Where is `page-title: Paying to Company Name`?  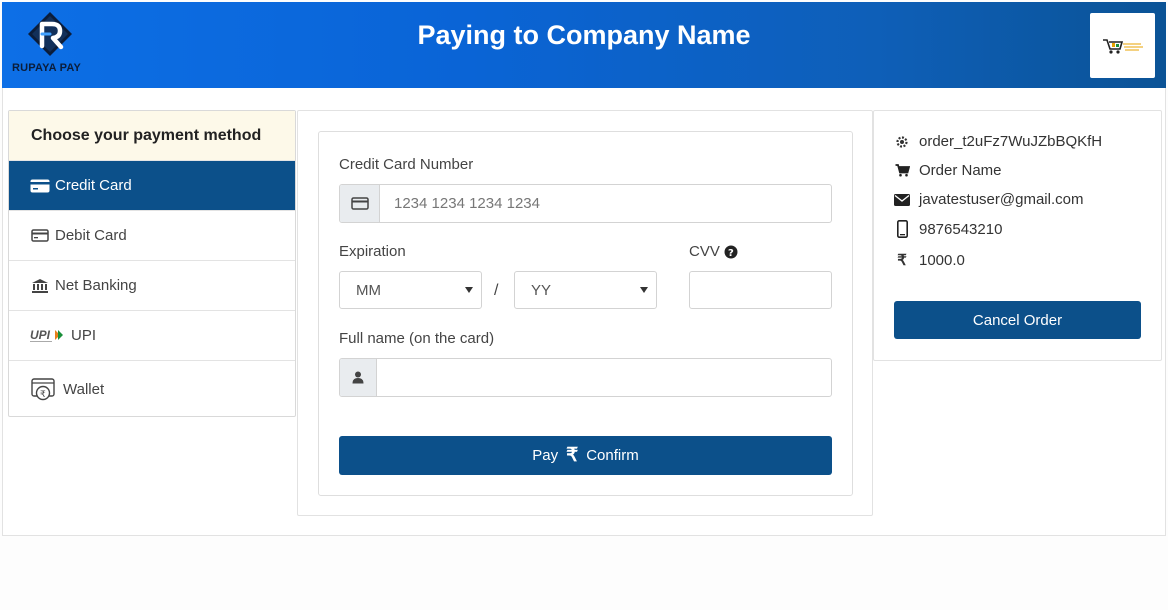
page-title: Paying to Company Name is located at coordinates (584, 35).